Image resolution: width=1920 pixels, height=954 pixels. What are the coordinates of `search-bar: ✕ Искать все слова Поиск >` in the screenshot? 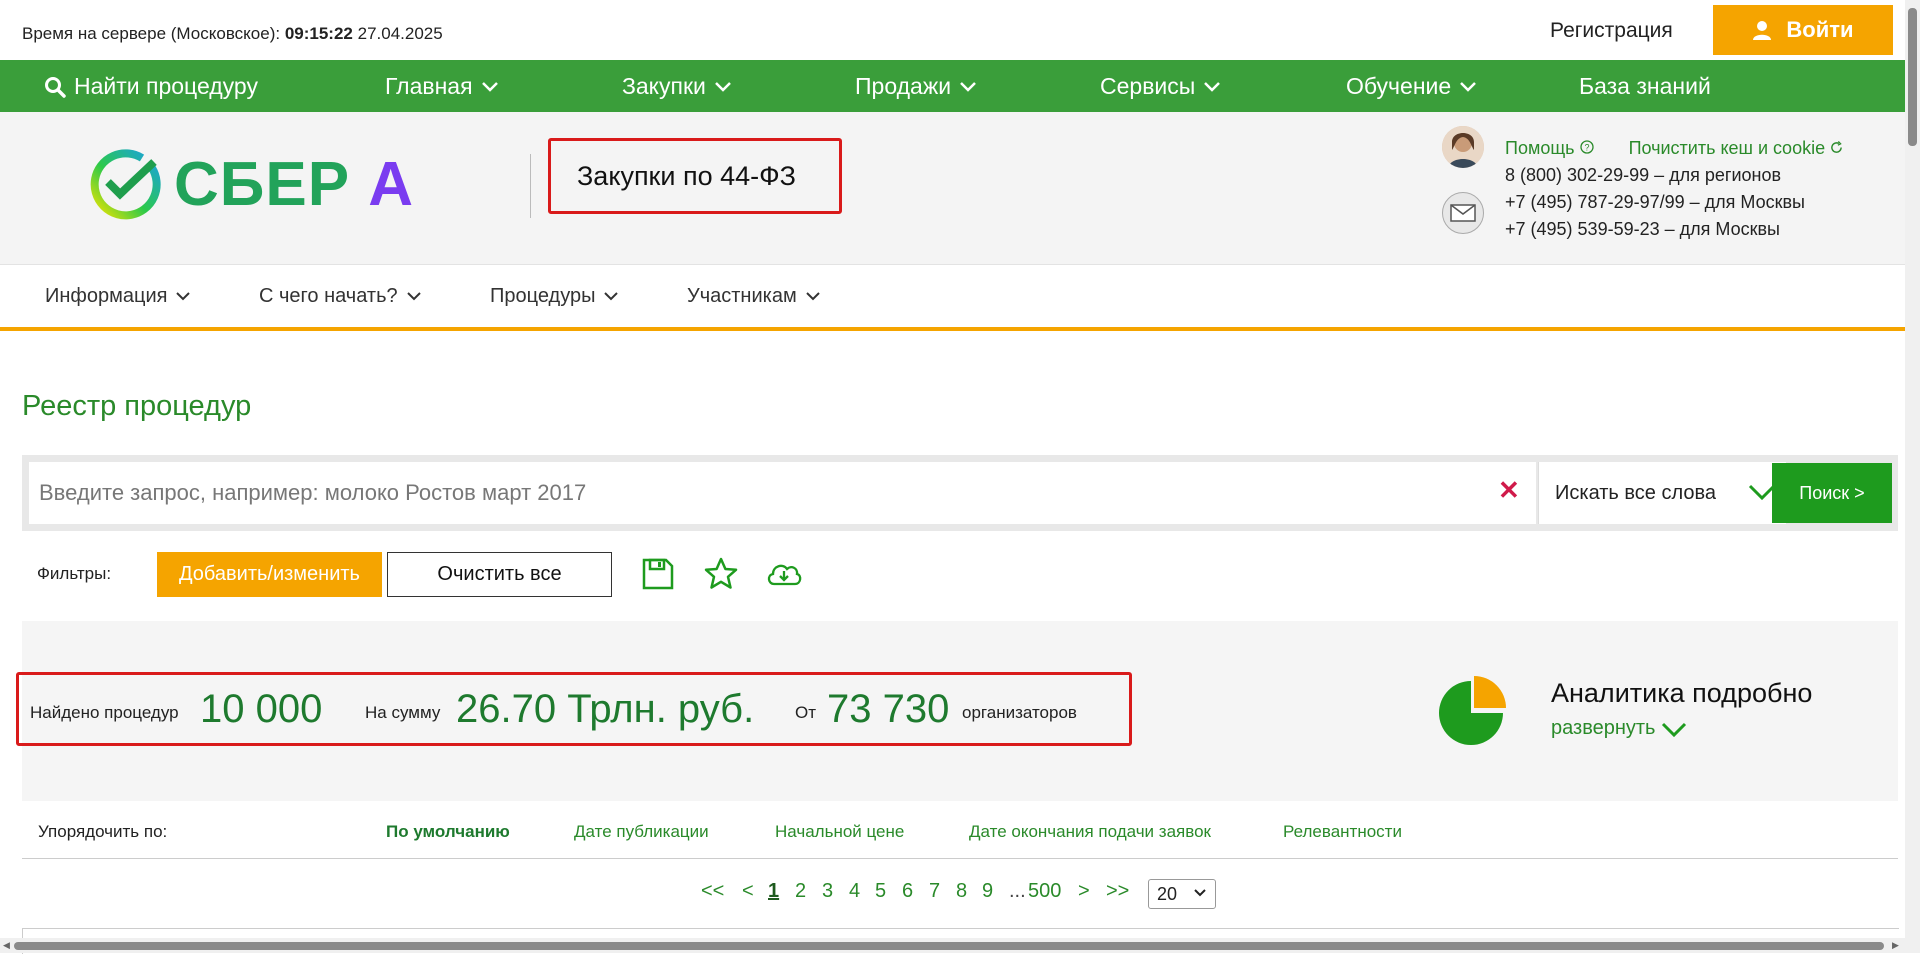 It's located at (960, 493).